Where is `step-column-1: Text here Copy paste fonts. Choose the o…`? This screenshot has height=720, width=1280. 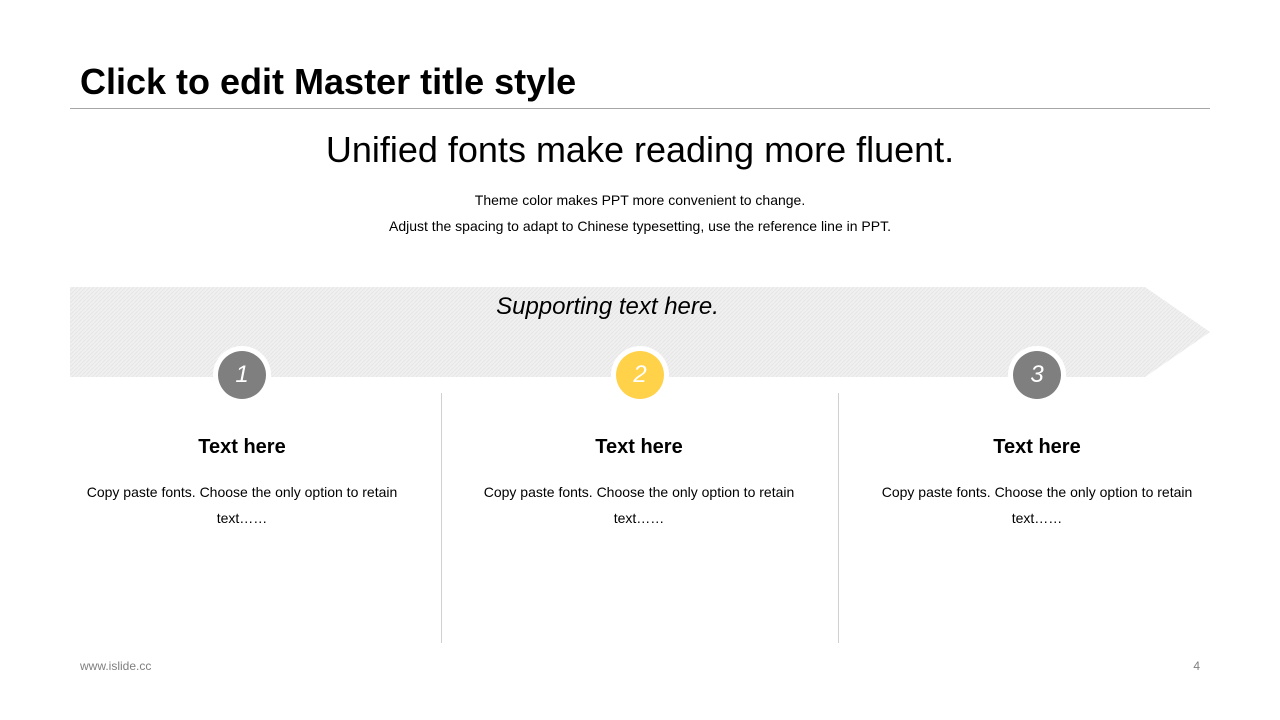 step-column-1: Text here Copy paste fonts. Choose the o… is located at coordinates (242, 481).